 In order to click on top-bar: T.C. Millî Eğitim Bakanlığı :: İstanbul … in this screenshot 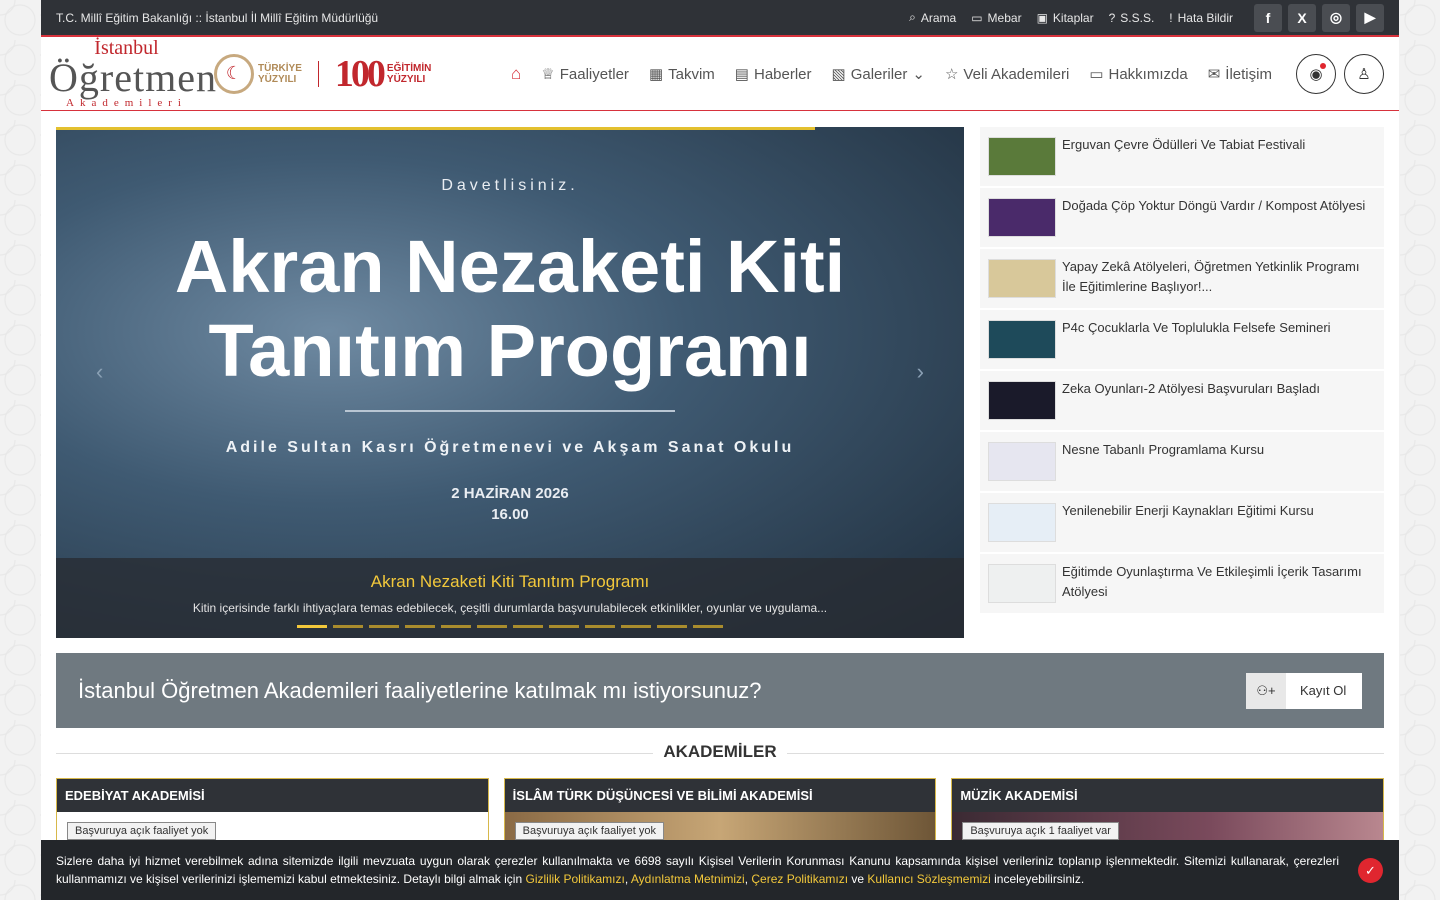, I will do `click(720, 17)`.